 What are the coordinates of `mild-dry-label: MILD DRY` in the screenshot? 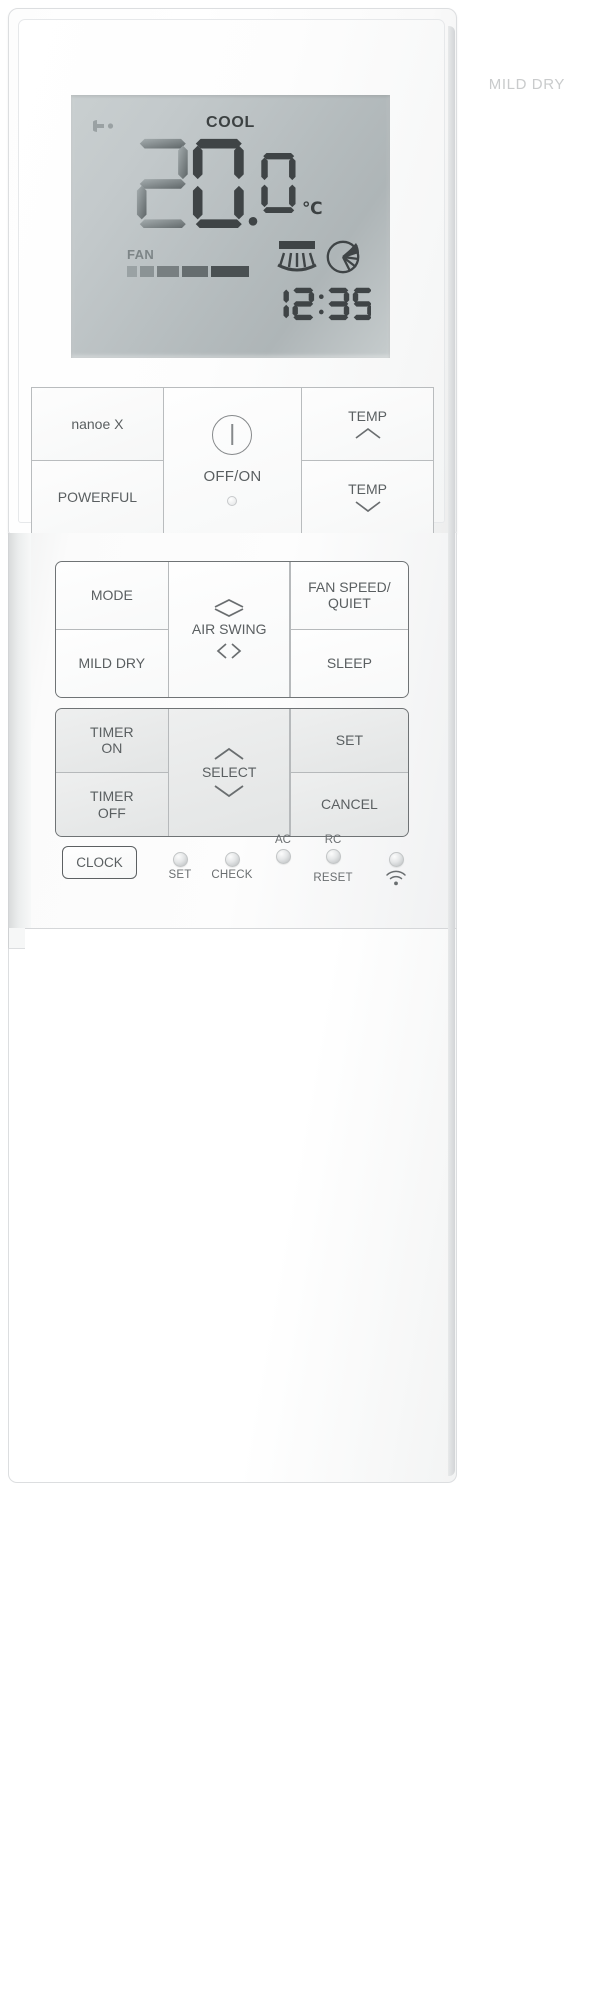 It's located at (112, 663).